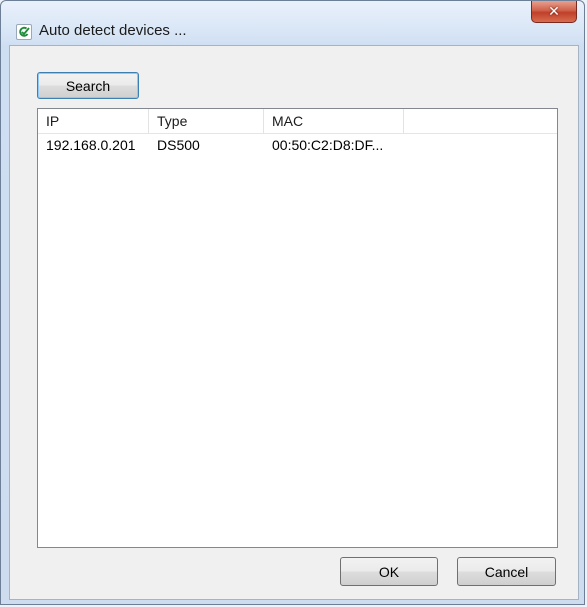 The image size is (587, 607). I want to click on app-logo-icon, so click(24, 32).